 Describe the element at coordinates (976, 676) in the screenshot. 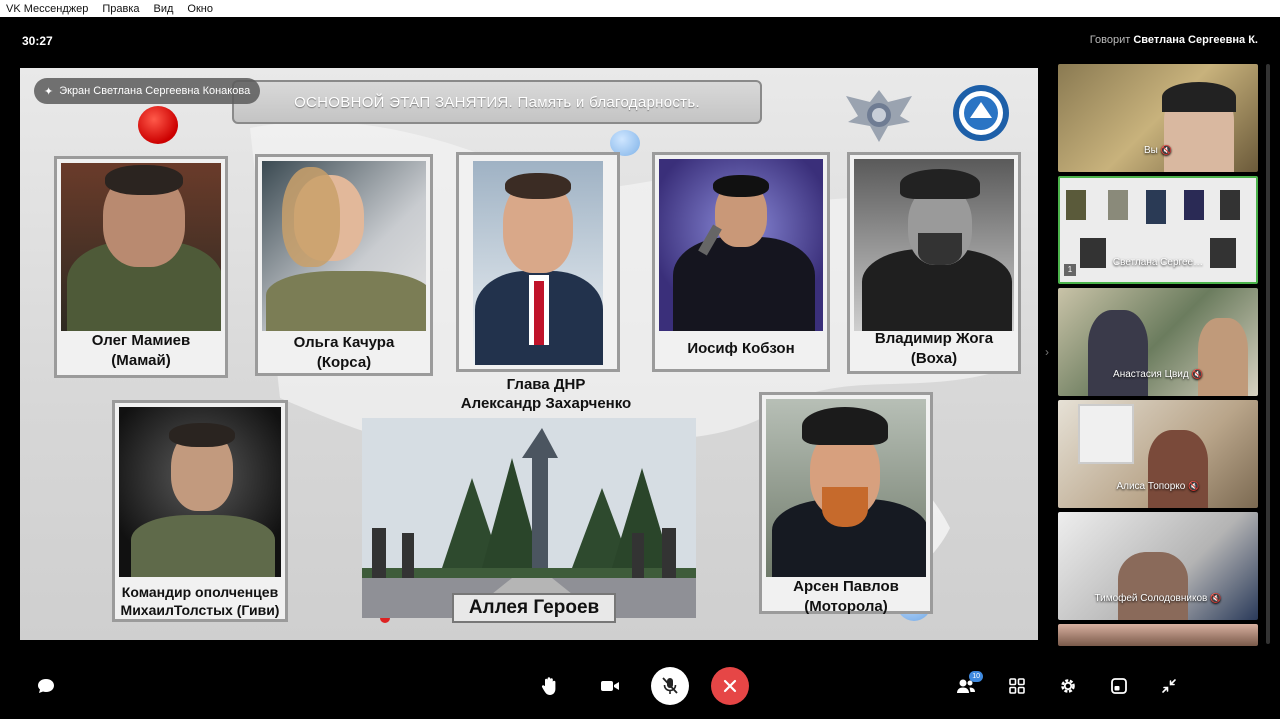

I see `participants-count-badge: 10` at that location.